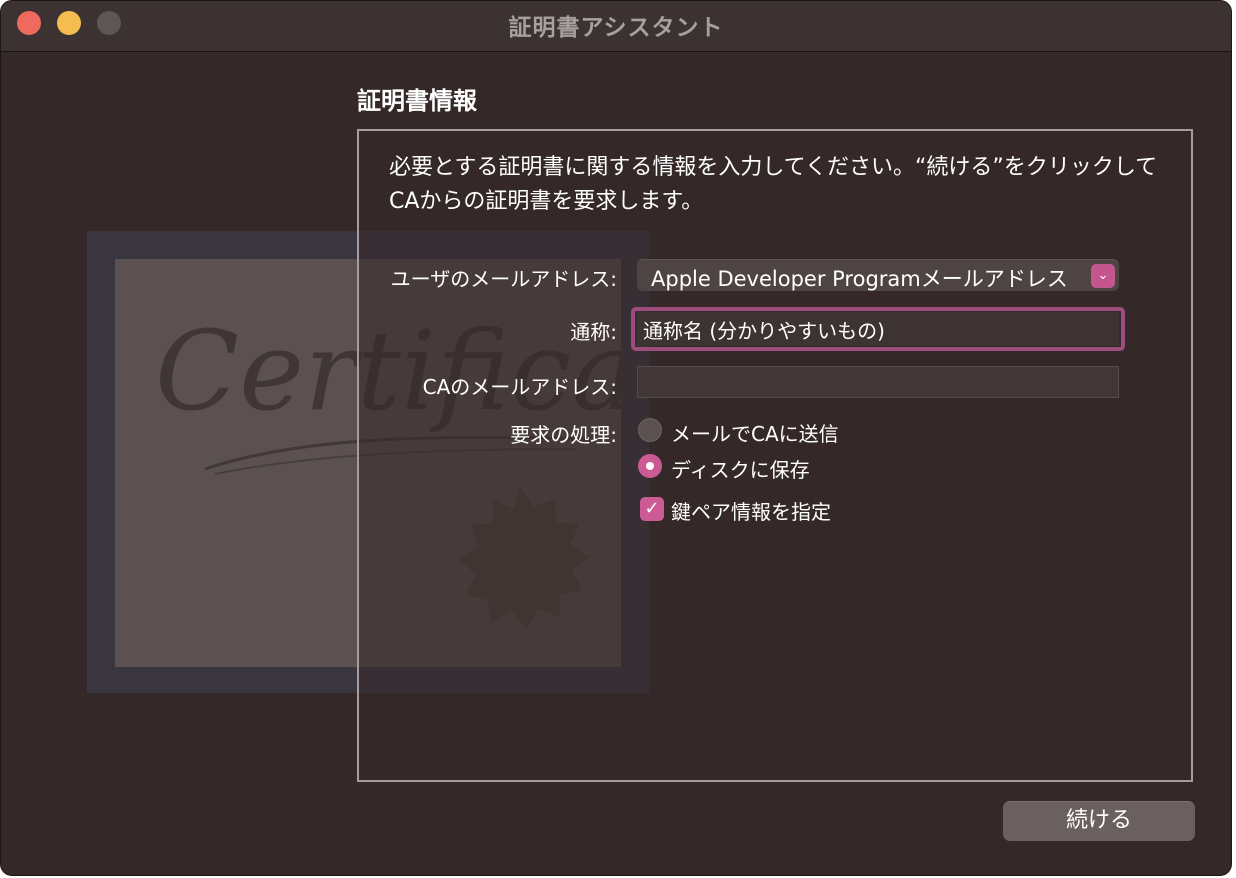 This screenshot has height=878, width=1236. What do you see at coordinates (878, 382) in the screenshot?
I see `ca-email-field` at bounding box center [878, 382].